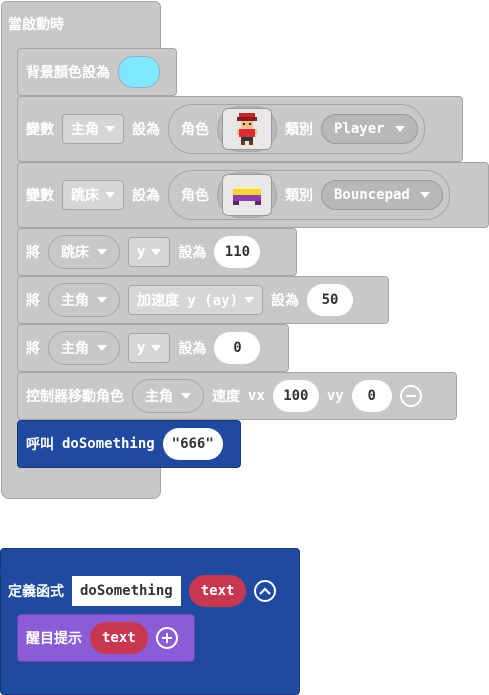  What do you see at coordinates (217, 591) in the screenshot?
I see `function-parameter: text` at bounding box center [217, 591].